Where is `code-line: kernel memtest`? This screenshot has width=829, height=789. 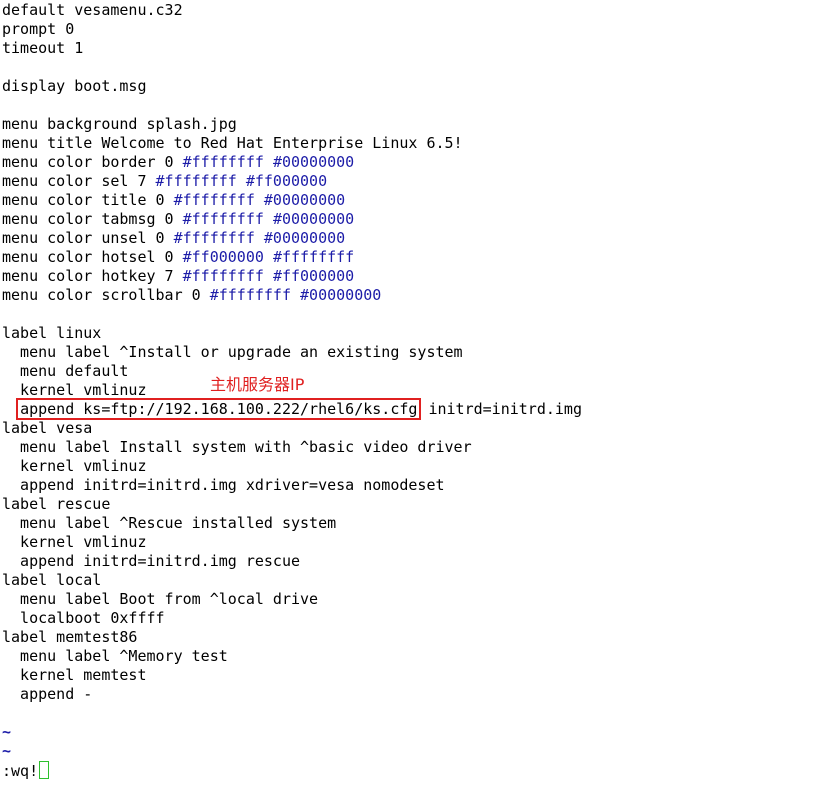
code-line: kernel memtest is located at coordinates (292, 675).